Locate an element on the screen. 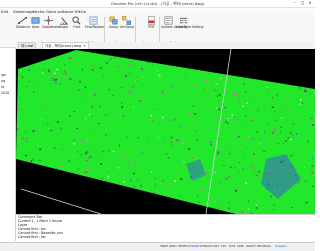  close-button: × is located at coordinates (310, 3).